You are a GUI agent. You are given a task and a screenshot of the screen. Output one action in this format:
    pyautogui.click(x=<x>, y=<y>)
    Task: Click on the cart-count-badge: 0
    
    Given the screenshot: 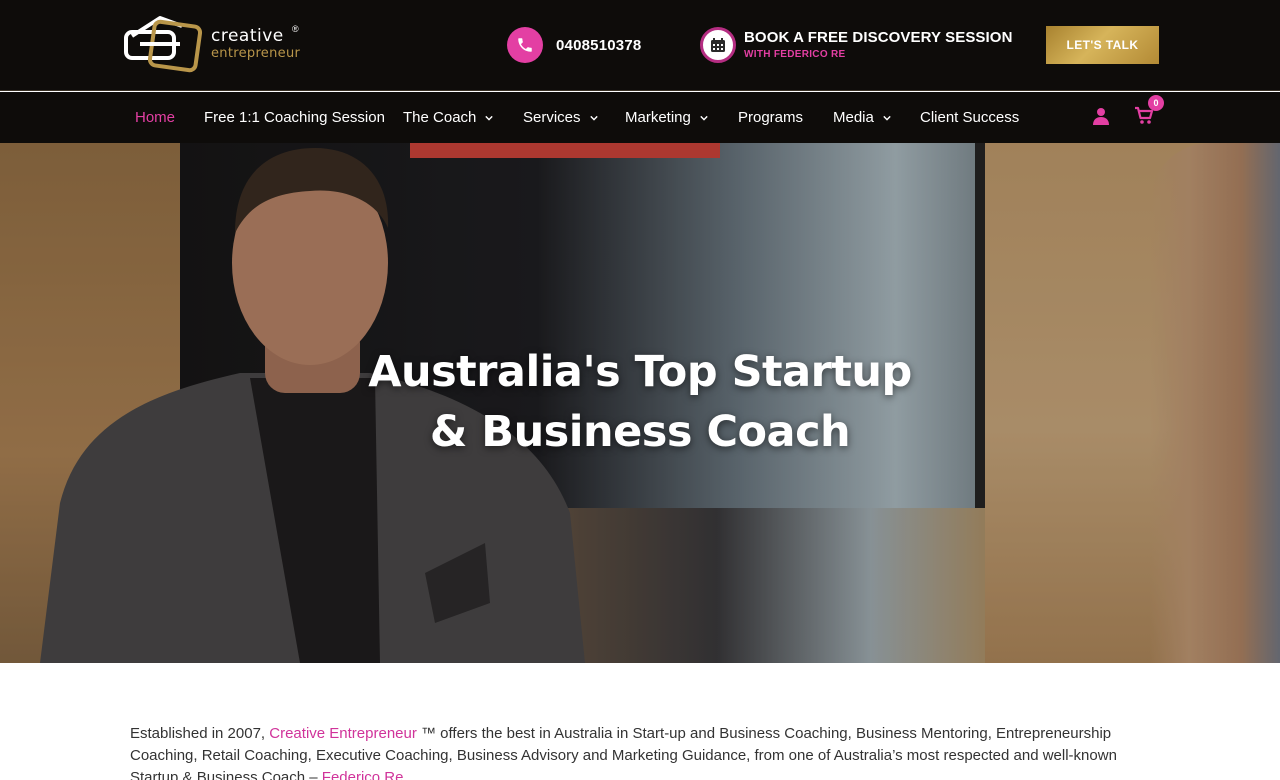 What is the action you would take?
    pyautogui.click(x=1156, y=103)
    